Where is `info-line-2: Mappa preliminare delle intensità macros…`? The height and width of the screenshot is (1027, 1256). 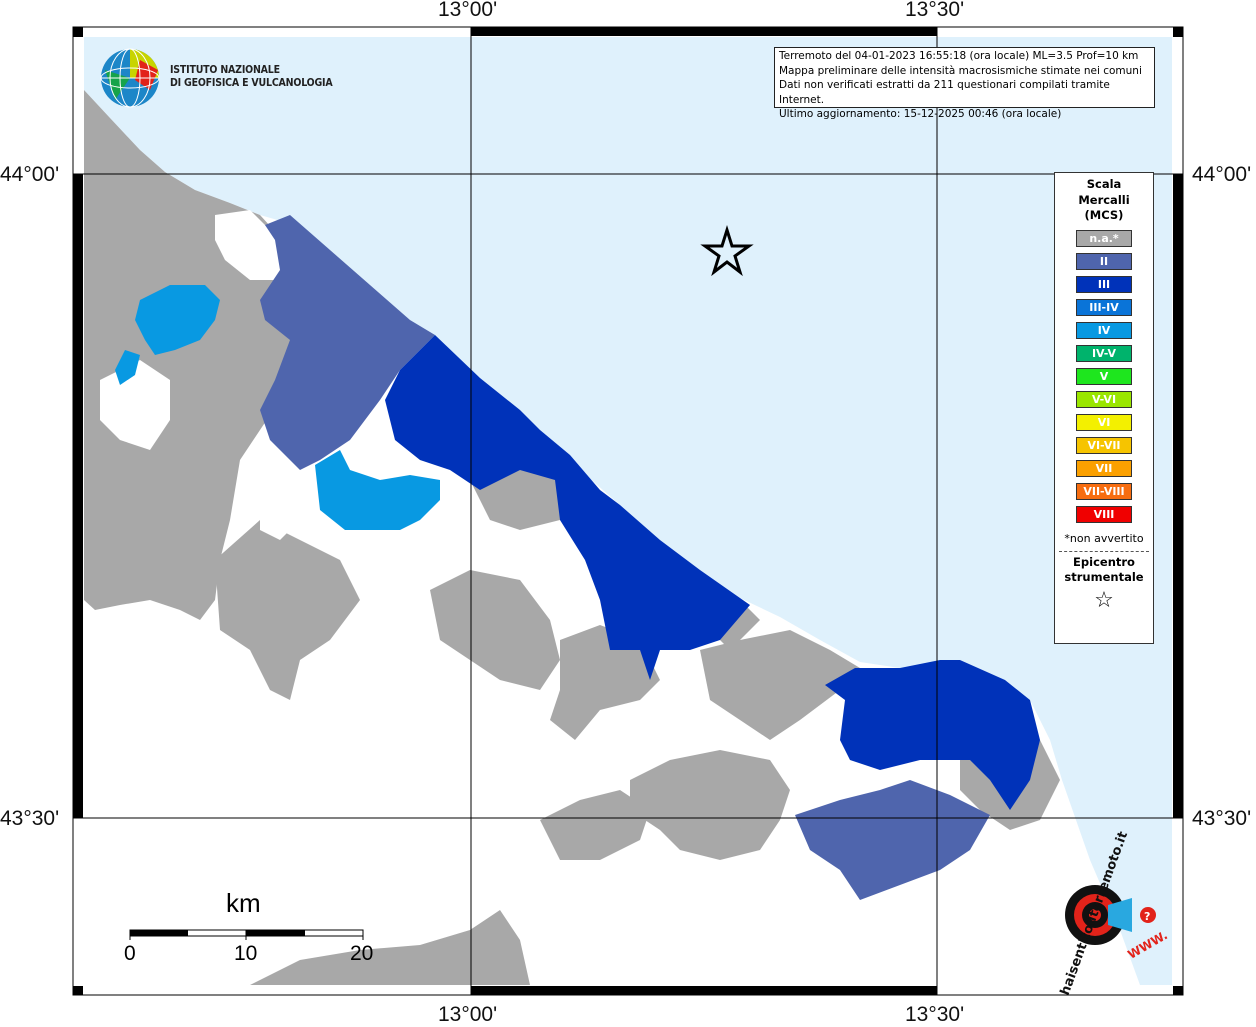 info-line-2: Mappa preliminare delle intensità macros… is located at coordinates (960, 70).